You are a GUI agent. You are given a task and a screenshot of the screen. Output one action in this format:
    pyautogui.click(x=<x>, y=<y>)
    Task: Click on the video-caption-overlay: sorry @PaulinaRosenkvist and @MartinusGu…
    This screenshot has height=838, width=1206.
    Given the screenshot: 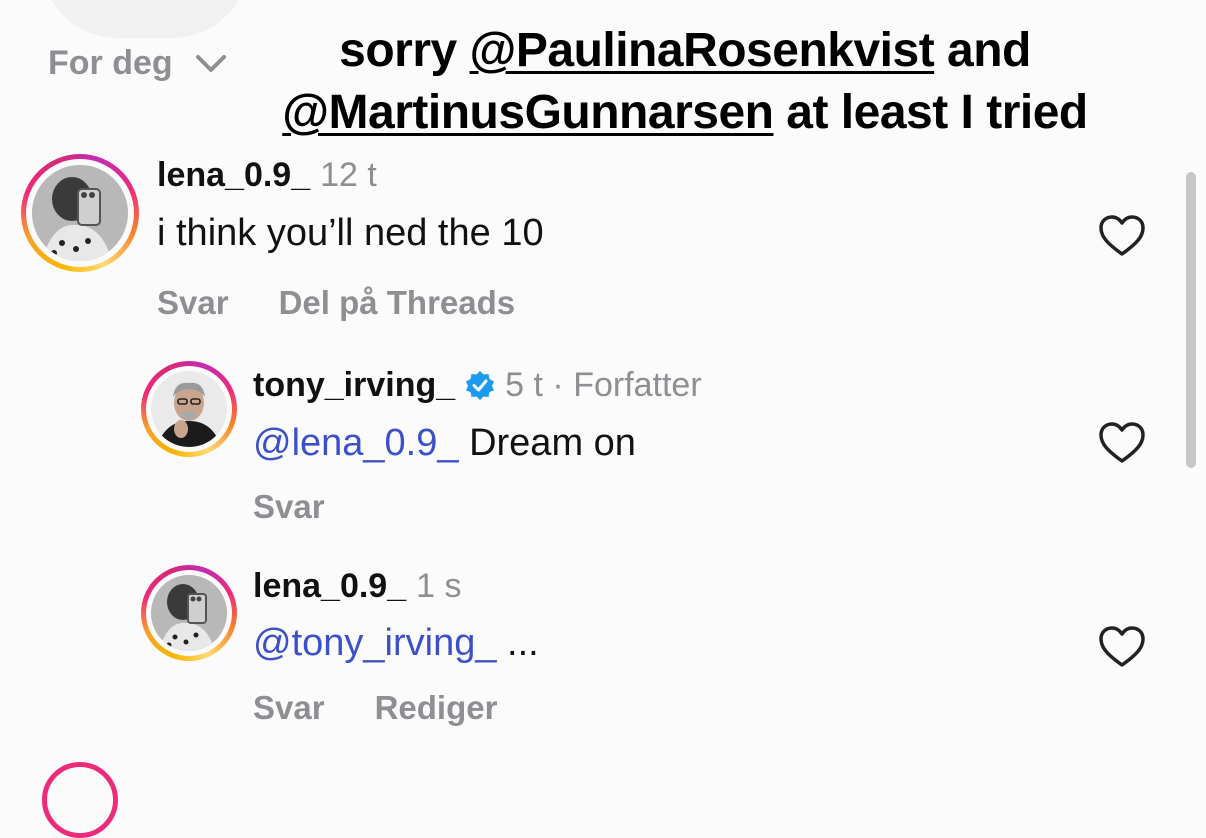 What is the action you would take?
    pyautogui.click(x=685, y=81)
    